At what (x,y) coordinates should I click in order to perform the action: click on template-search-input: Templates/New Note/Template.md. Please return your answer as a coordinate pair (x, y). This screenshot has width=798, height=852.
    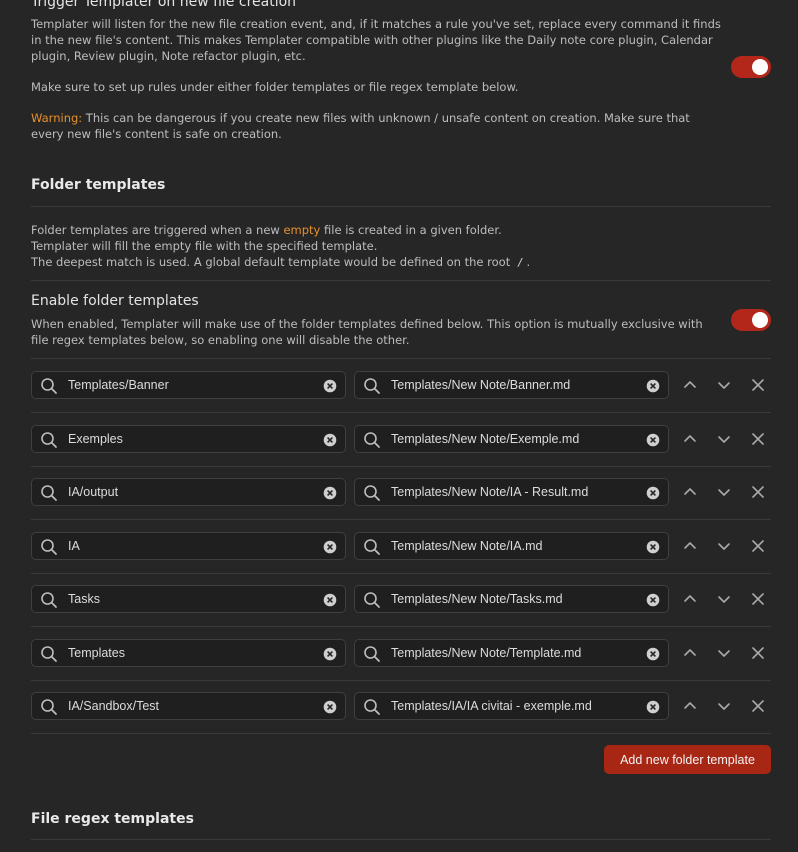
    Looking at the image, I should click on (511, 652).